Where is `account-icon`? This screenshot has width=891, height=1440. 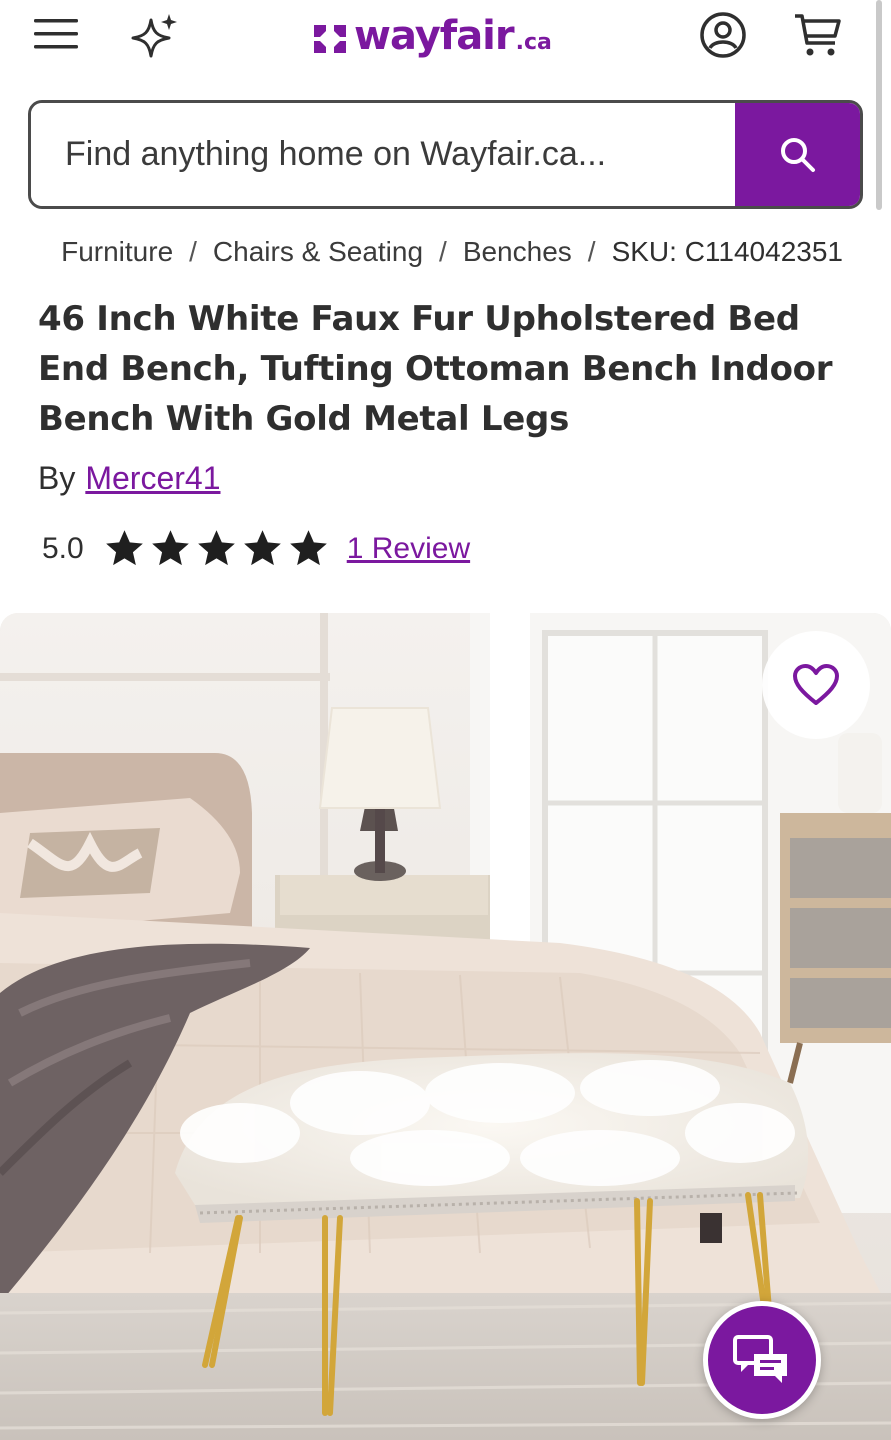
account-icon is located at coordinates (723, 35).